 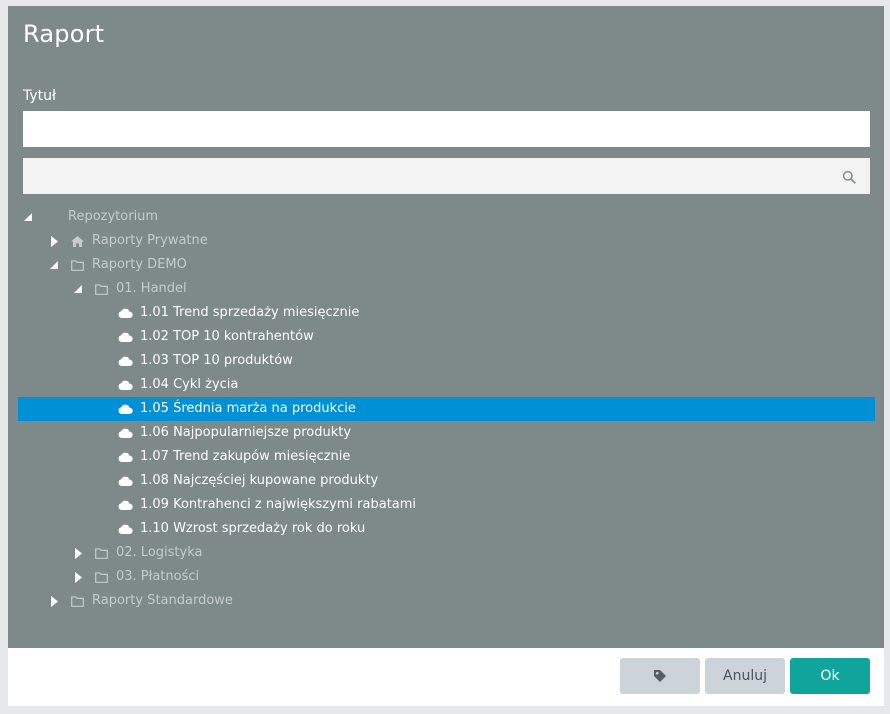 I want to click on tag-icon, so click(x=660, y=676).